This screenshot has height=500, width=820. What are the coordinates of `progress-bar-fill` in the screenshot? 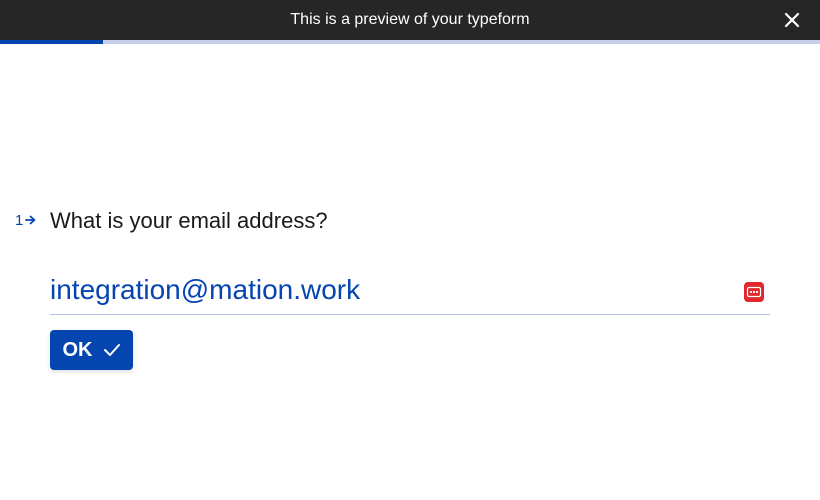 It's located at (51, 42).